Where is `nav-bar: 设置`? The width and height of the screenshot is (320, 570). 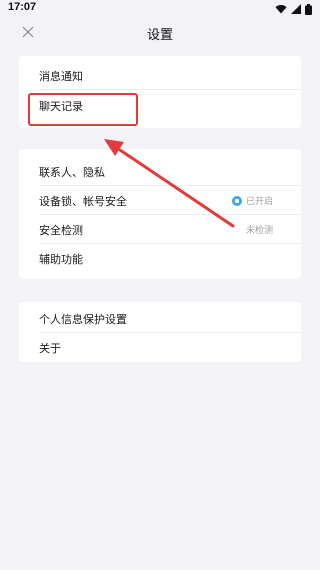
nav-bar: 设置 is located at coordinates (160, 32).